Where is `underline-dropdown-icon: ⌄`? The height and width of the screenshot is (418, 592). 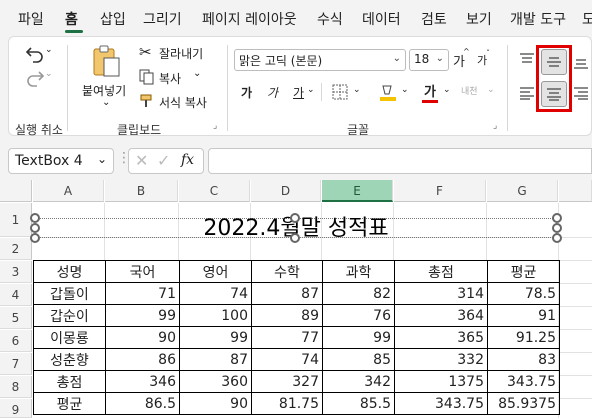 underline-dropdown-icon: ⌄ is located at coordinates (311, 90).